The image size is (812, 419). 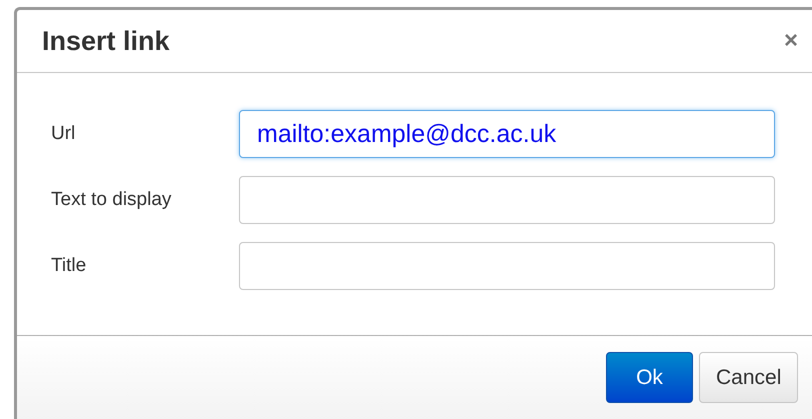 I want to click on field-label: Title, so click(x=69, y=266).